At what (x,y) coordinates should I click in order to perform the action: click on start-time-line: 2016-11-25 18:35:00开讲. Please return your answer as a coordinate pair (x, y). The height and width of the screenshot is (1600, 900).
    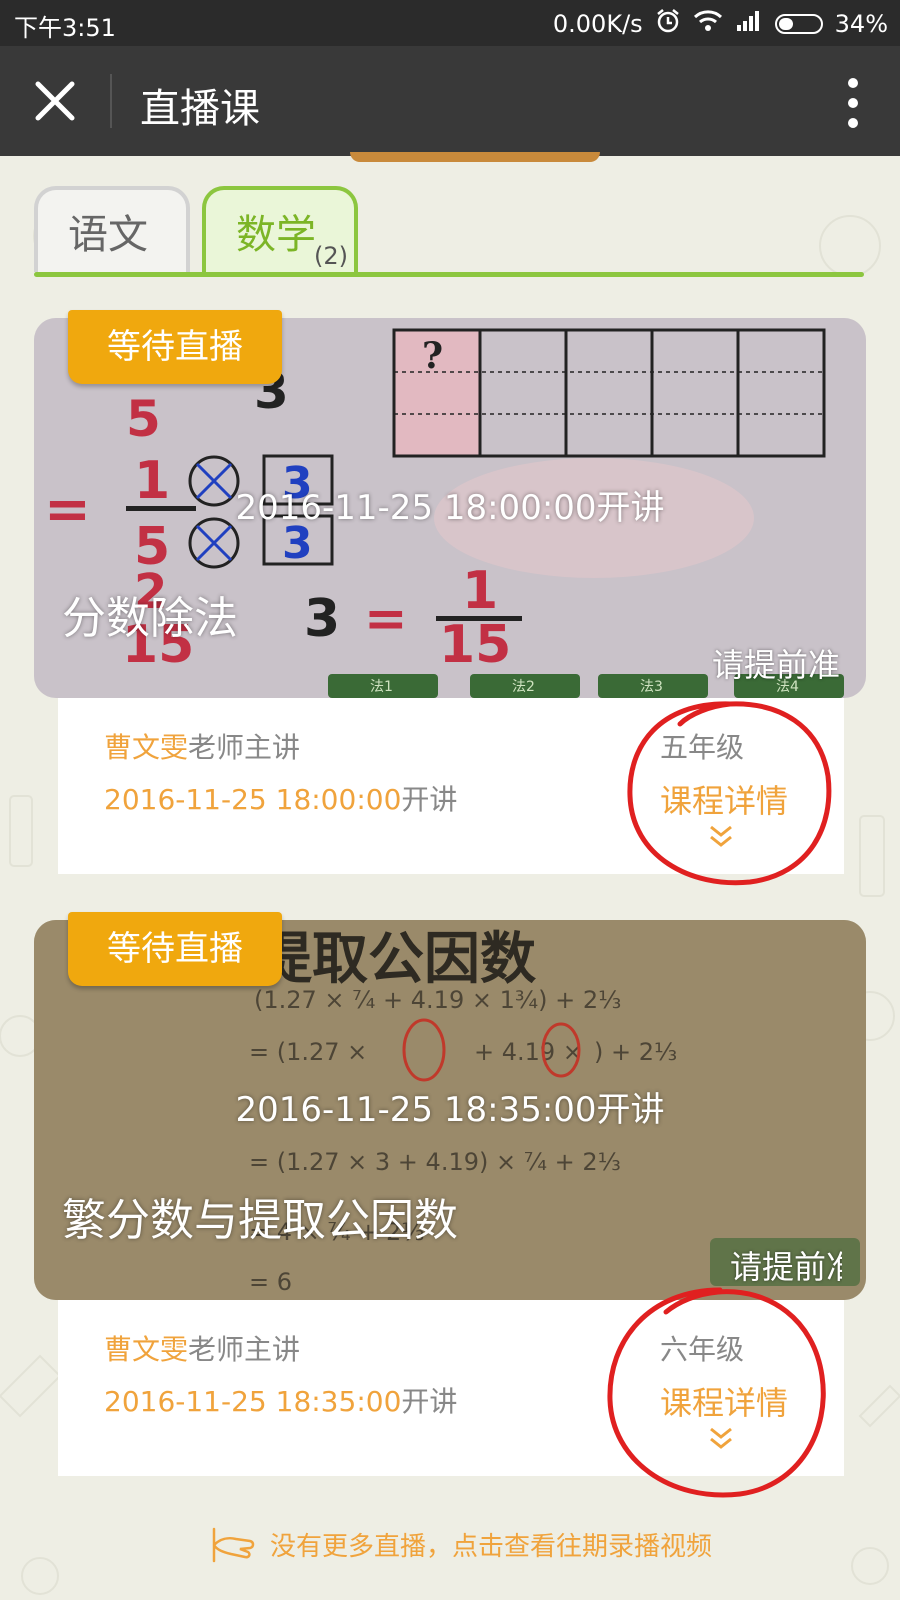
    Looking at the image, I should click on (280, 1400).